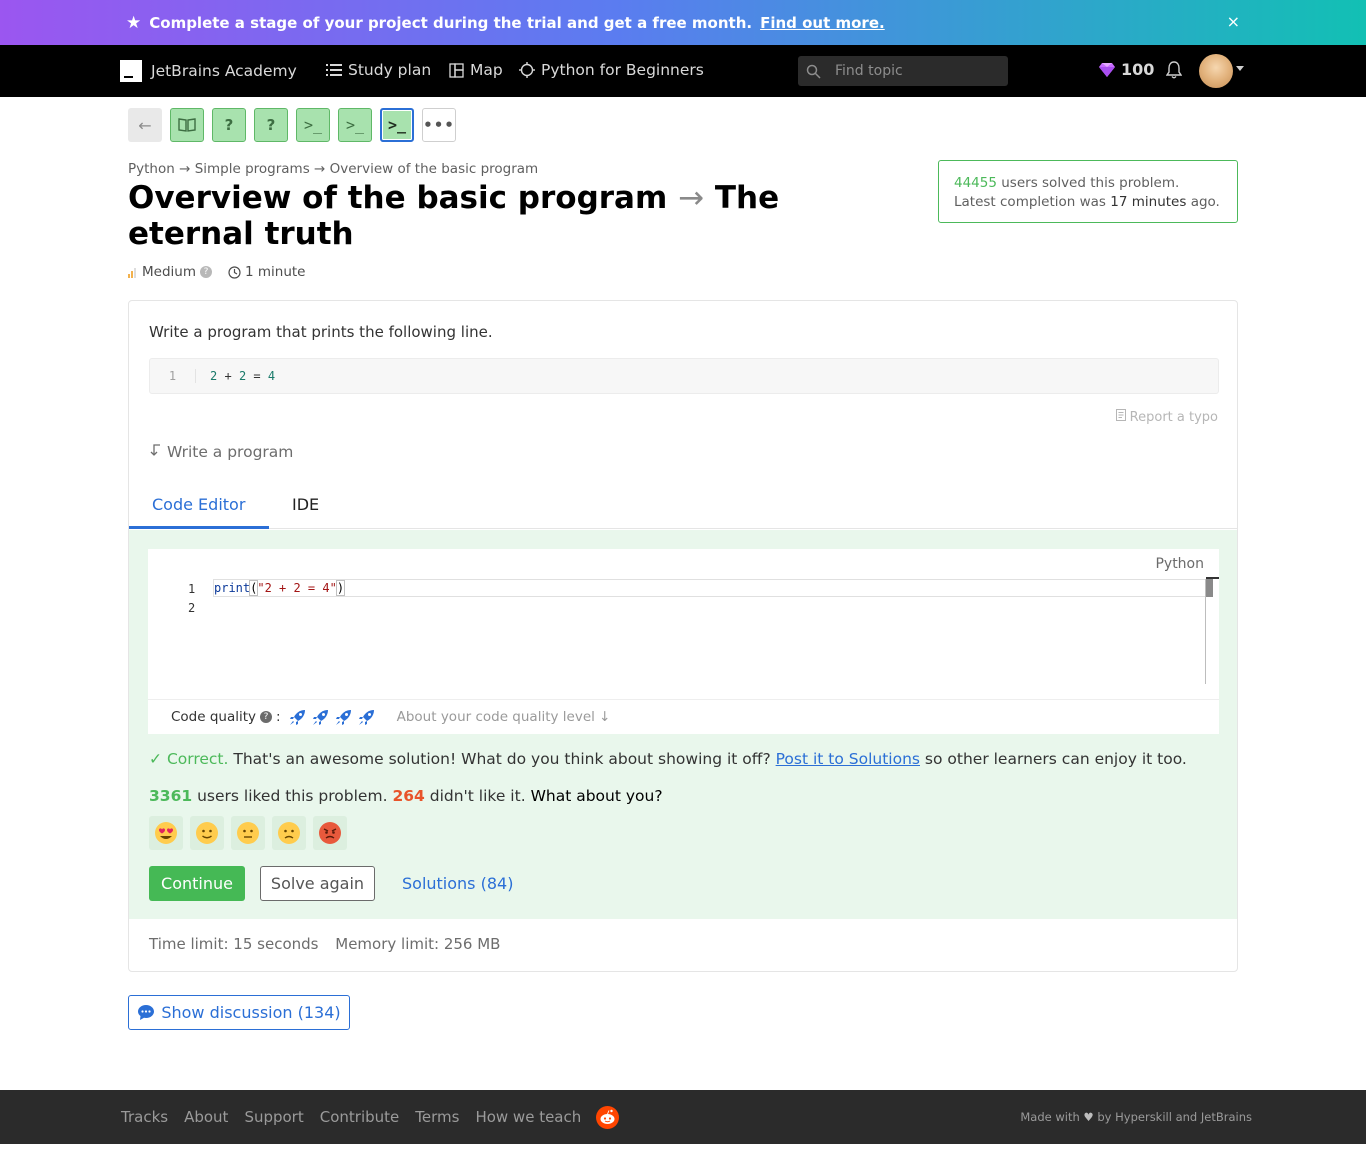 The height and width of the screenshot is (1166, 1366). What do you see at coordinates (251, 1012) in the screenshot?
I see `show-discussion-label: Show discussion (134)` at bounding box center [251, 1012].